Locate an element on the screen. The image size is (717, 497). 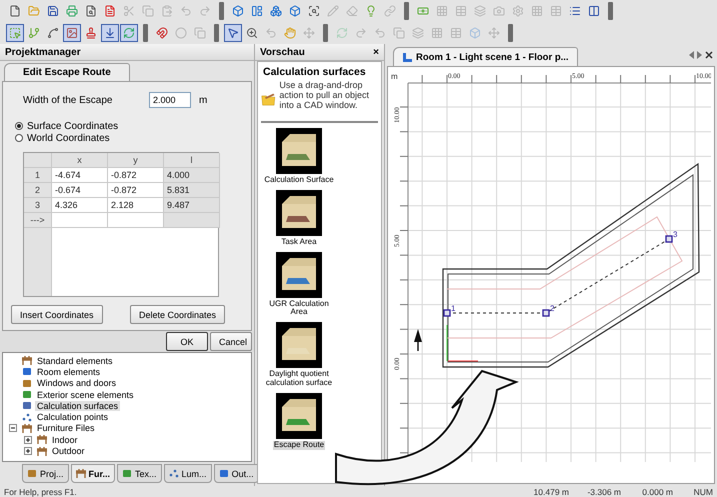
tree-item: Room elements is located at coordinates (127, 372).